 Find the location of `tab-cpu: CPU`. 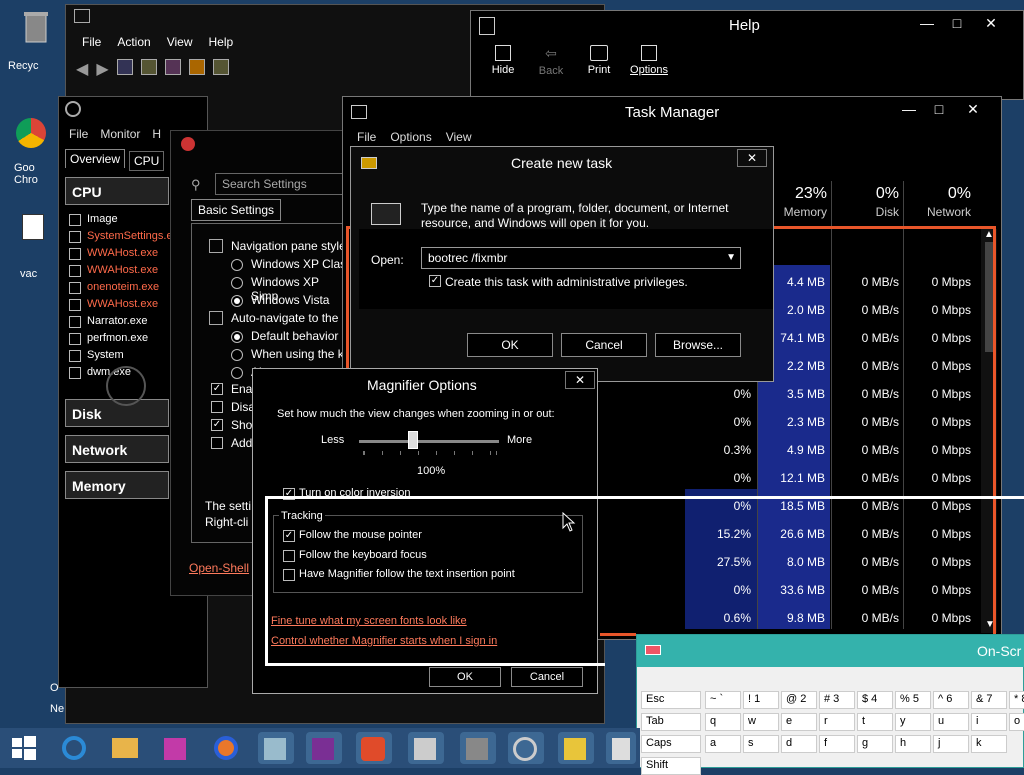

tab-cpu: CPU is located at coordinates (147, 161).